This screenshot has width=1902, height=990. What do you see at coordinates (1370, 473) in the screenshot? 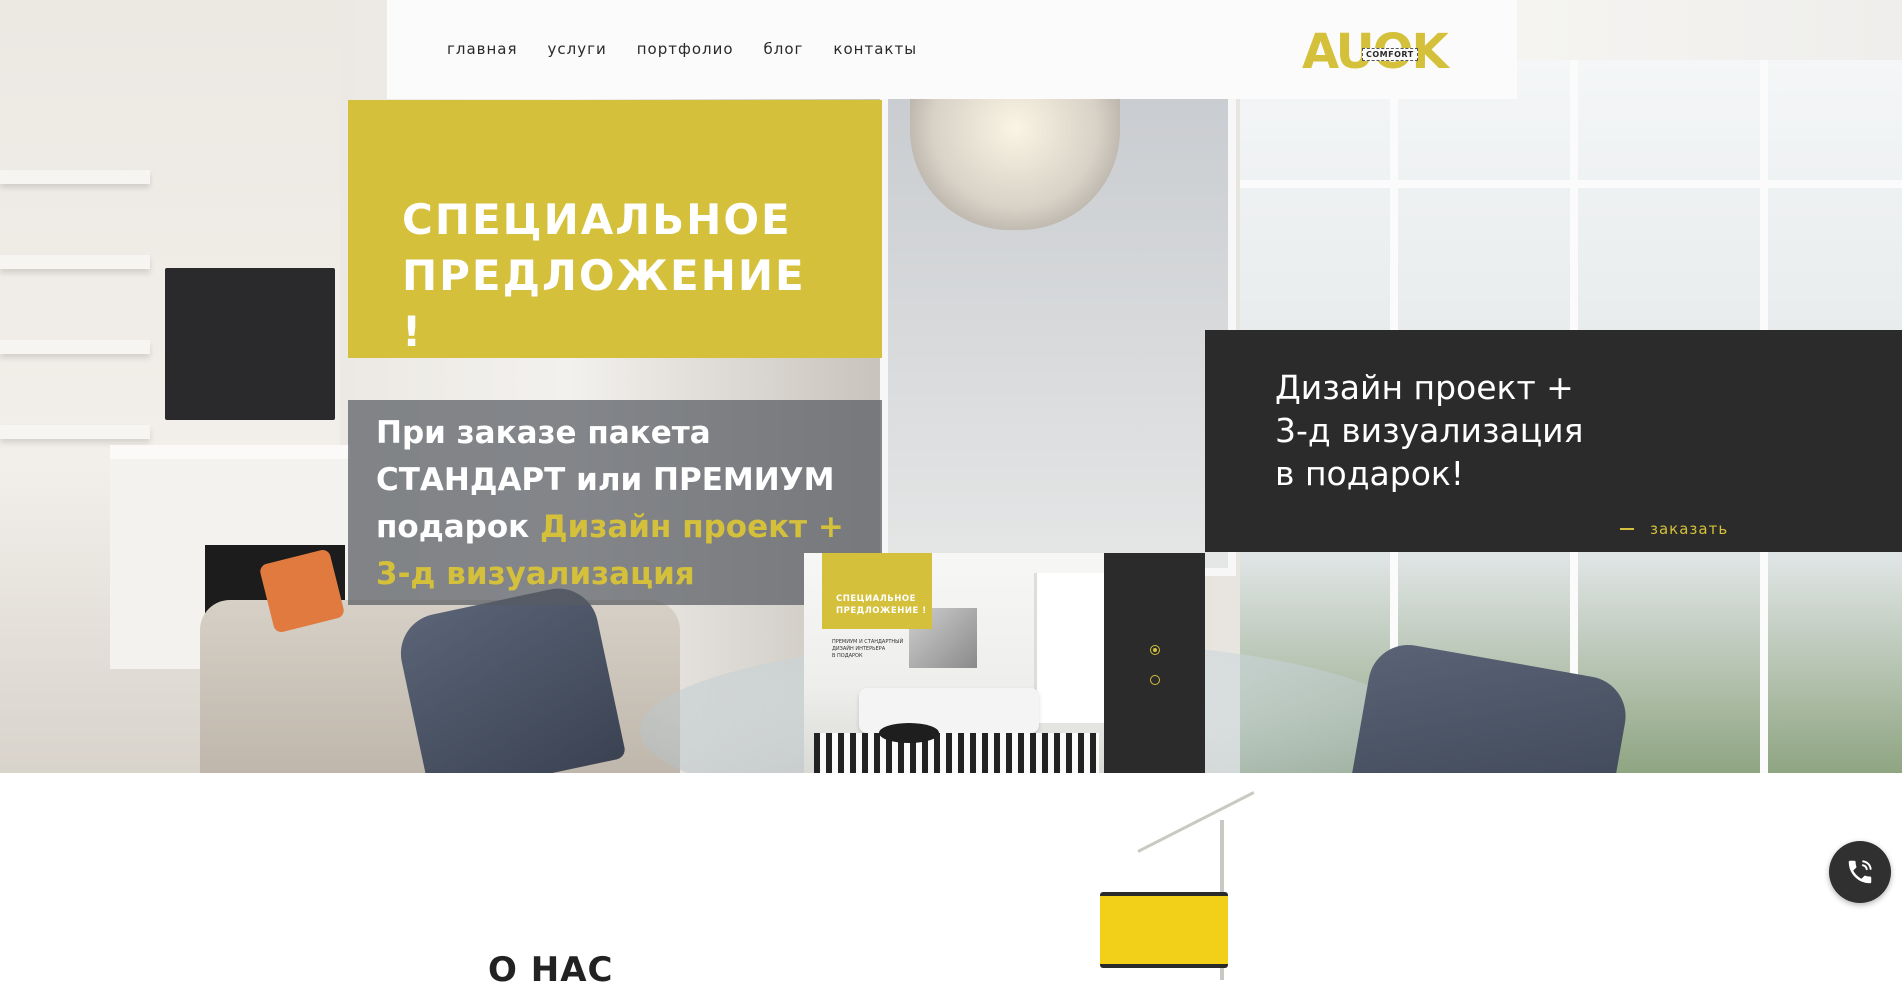
I see `offer-line: в подарок!` at bounding box center [1370, 473].